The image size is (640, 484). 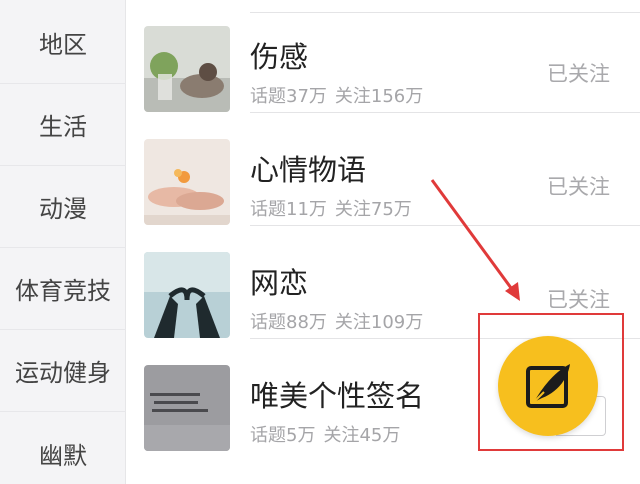 What do you see at coordinates (337, 96) in the screenshot?
I see `topic-stats: 话题37万 关注156万` at bounding box center [337, 96].